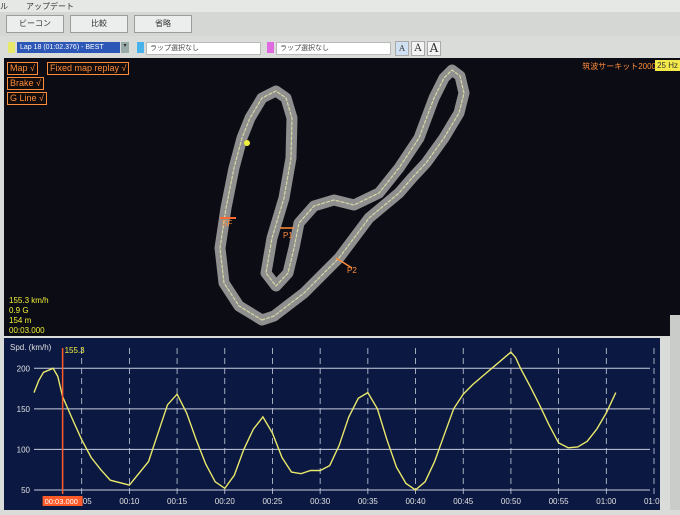 This screenshot has width=680, height=515. What do you see at coordinates (606, 501) in the screenshot?
I see `x-tick-label: 01:00` at bounding box center [606, 501].